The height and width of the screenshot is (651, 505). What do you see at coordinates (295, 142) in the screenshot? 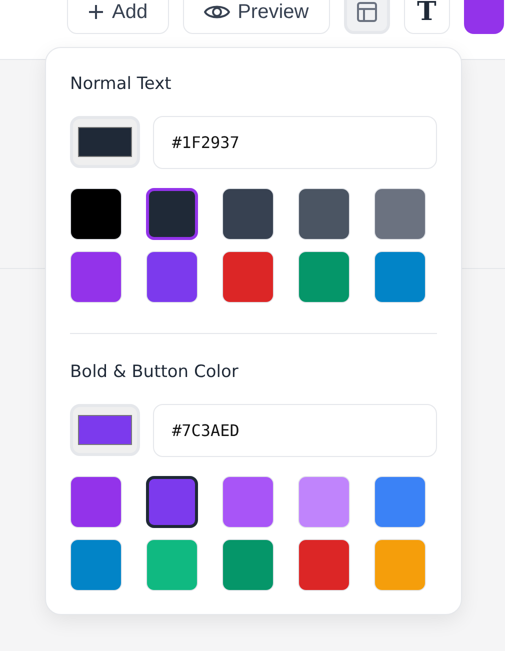
I see `hex-input-field: #1F2937` at bounding box center [295, 142].